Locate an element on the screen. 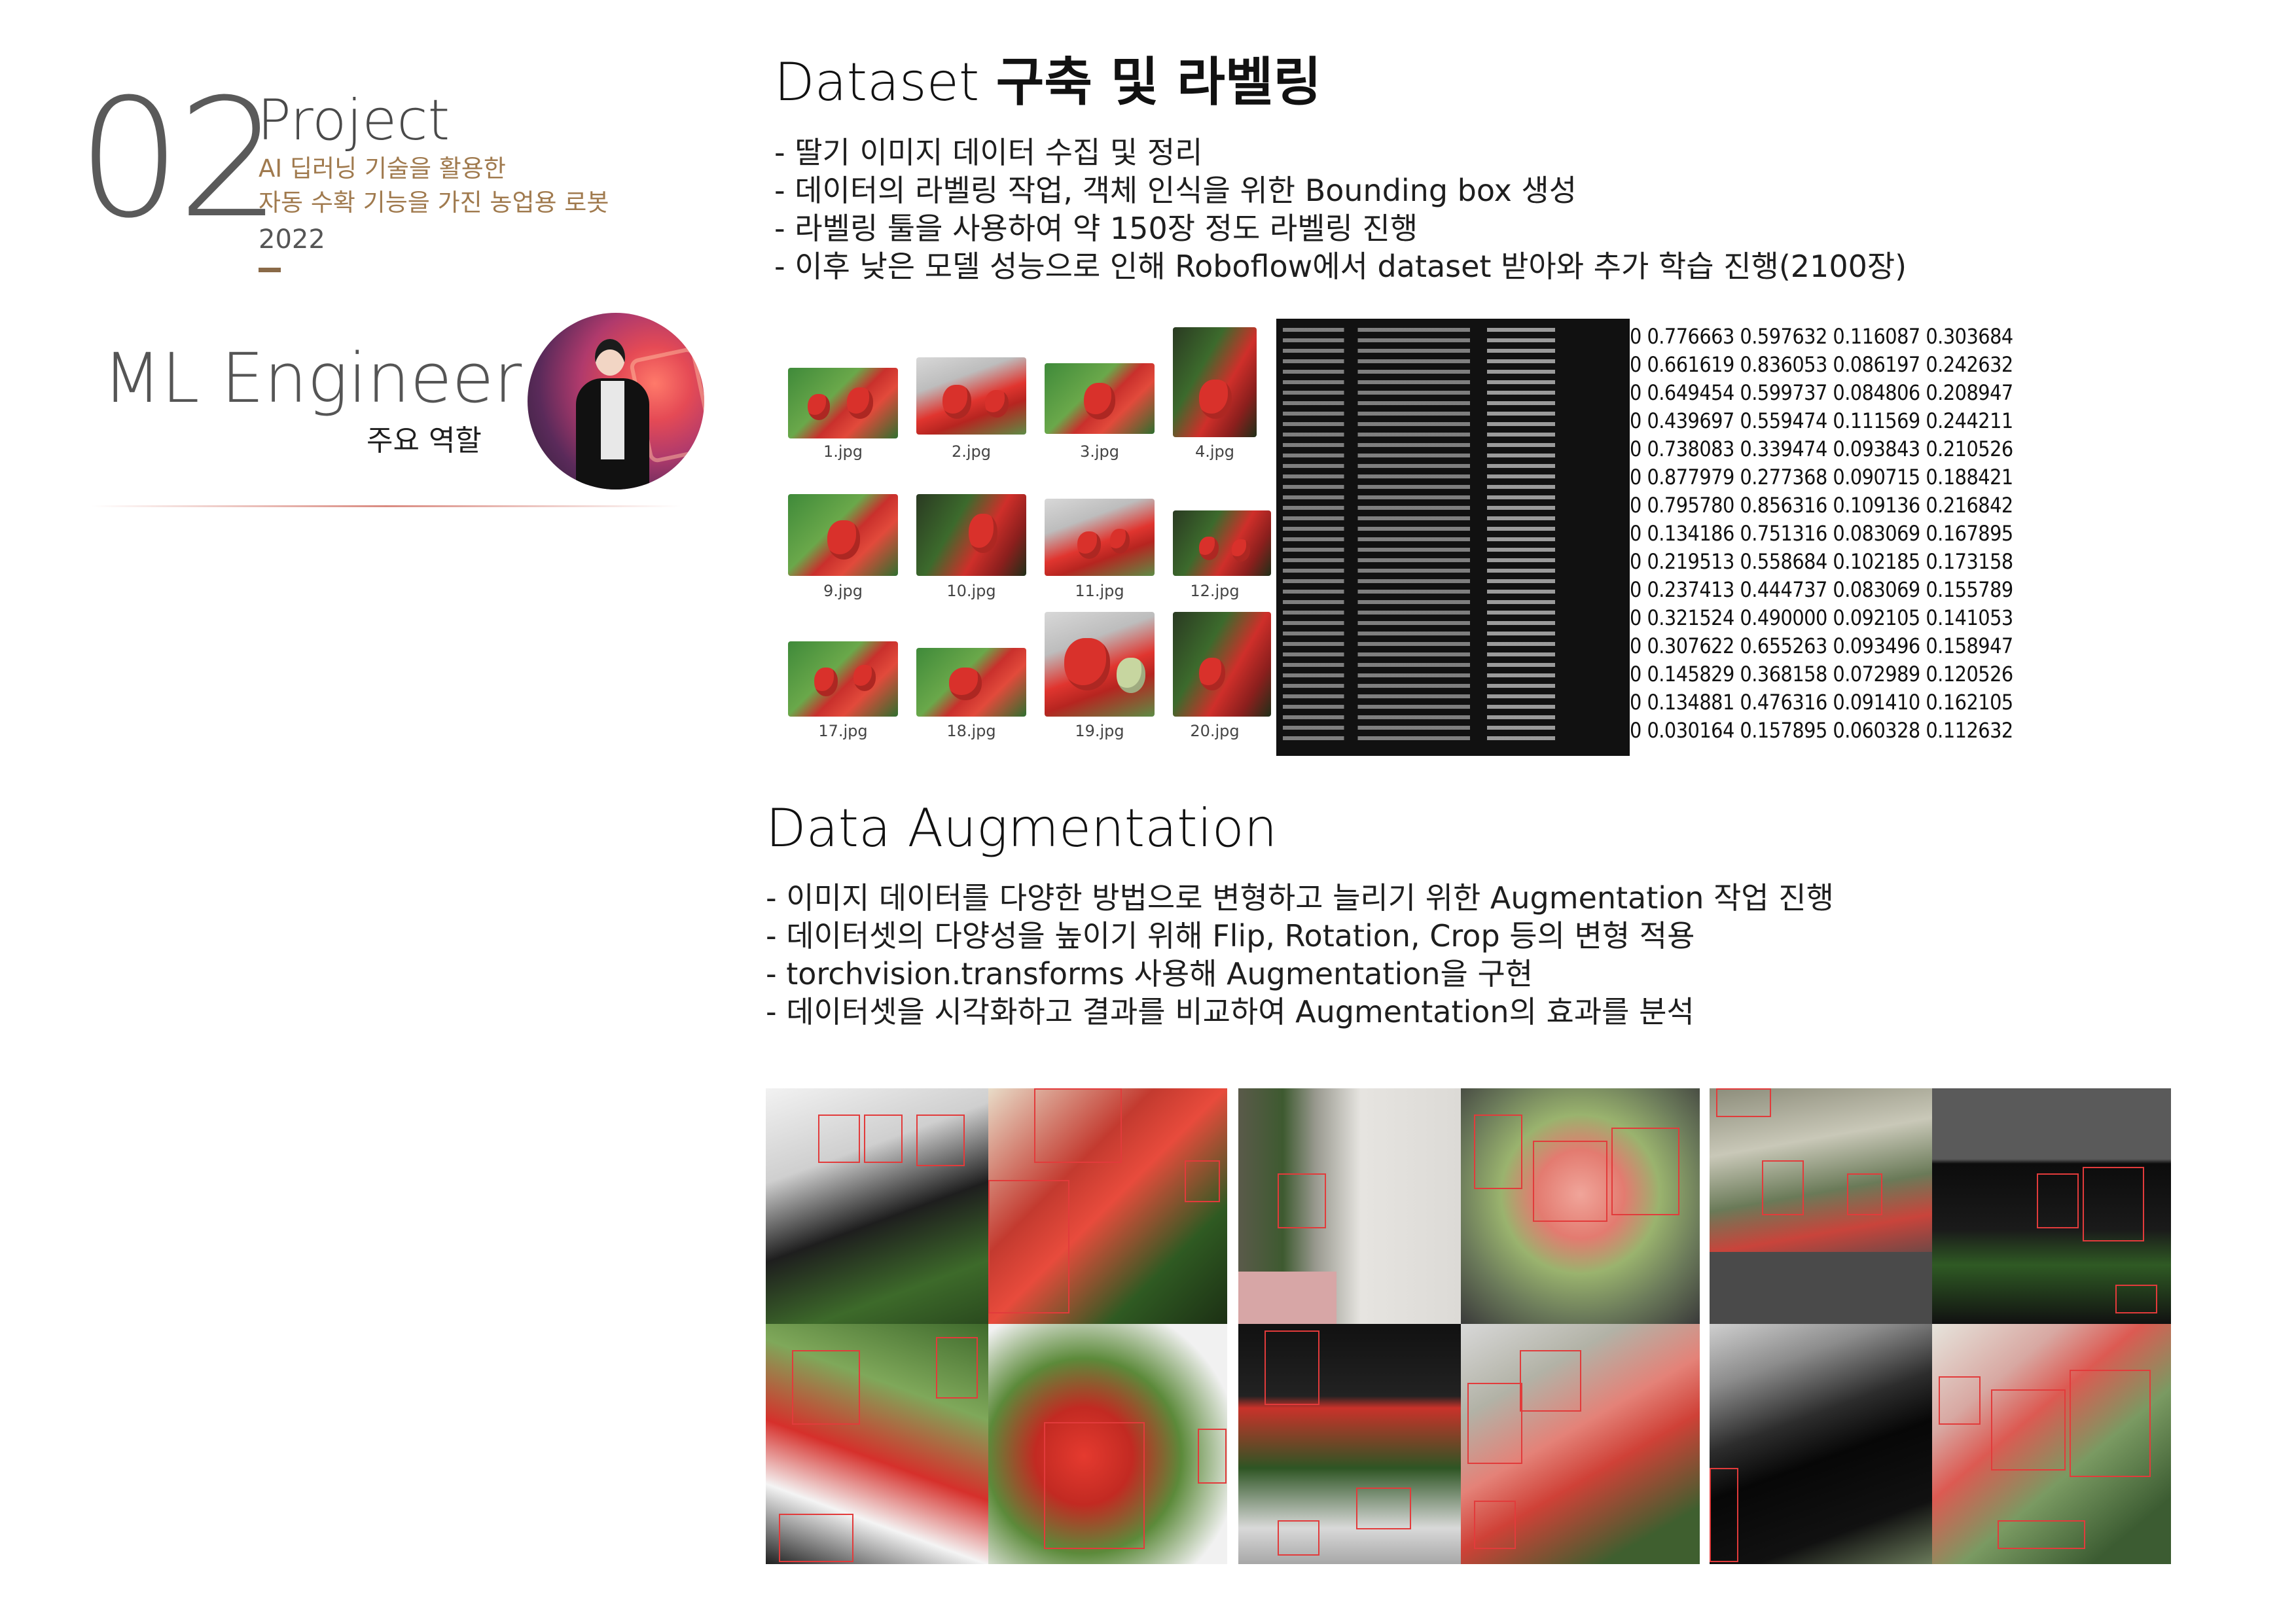 The width and height of the screenshot is (2296, 1623). dataset-title-korean: 구축 및 라벨링 is located at coordinates (1159, 82).